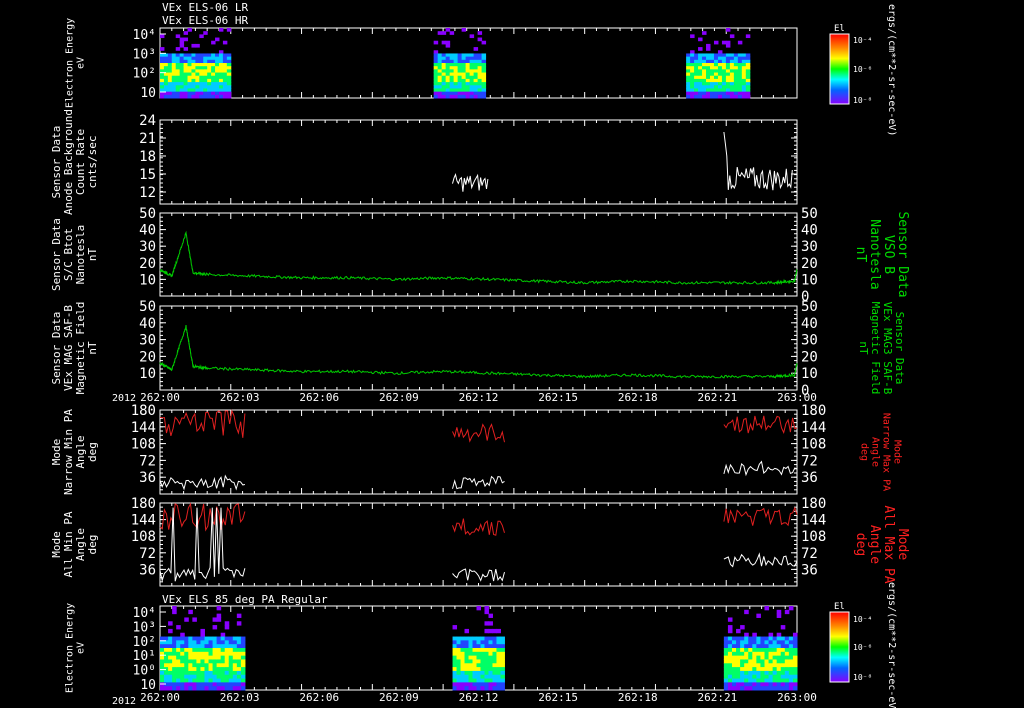 This screenshot has height=708, width=1024. I want to click on year-label-2: 2012, so click(124, 701).